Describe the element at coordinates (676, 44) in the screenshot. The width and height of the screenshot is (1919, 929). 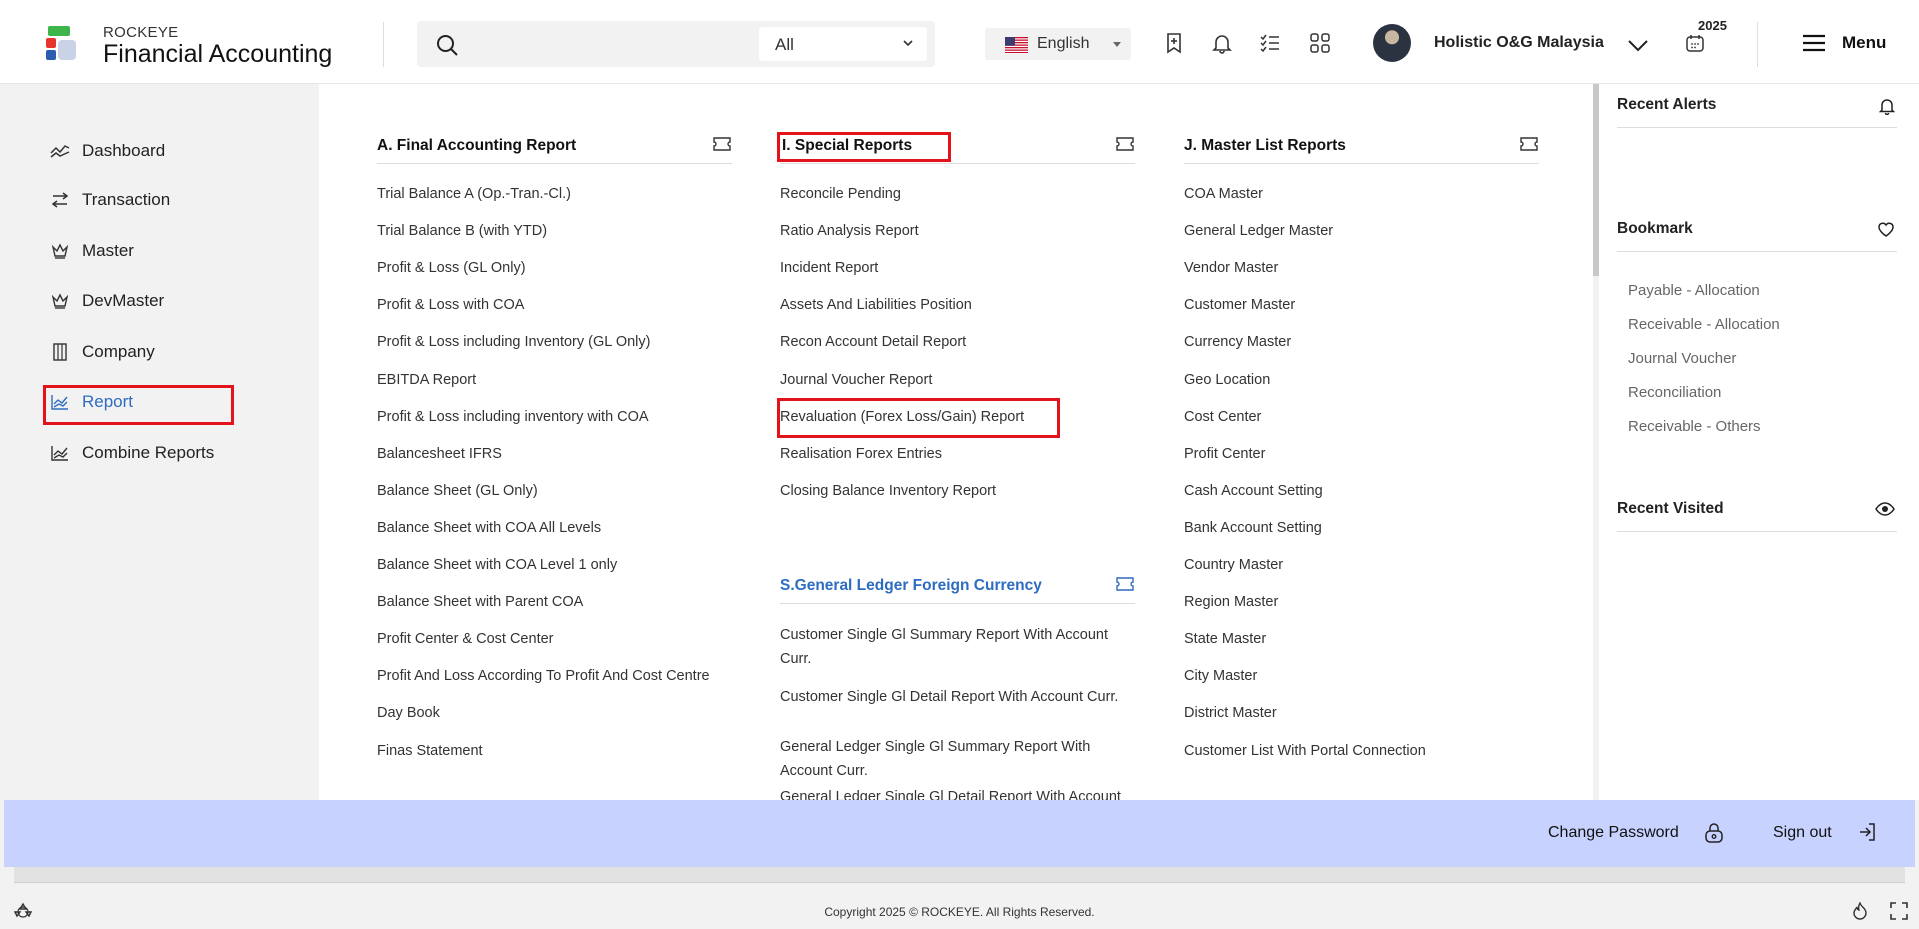
I see `global-search: All` at that location.